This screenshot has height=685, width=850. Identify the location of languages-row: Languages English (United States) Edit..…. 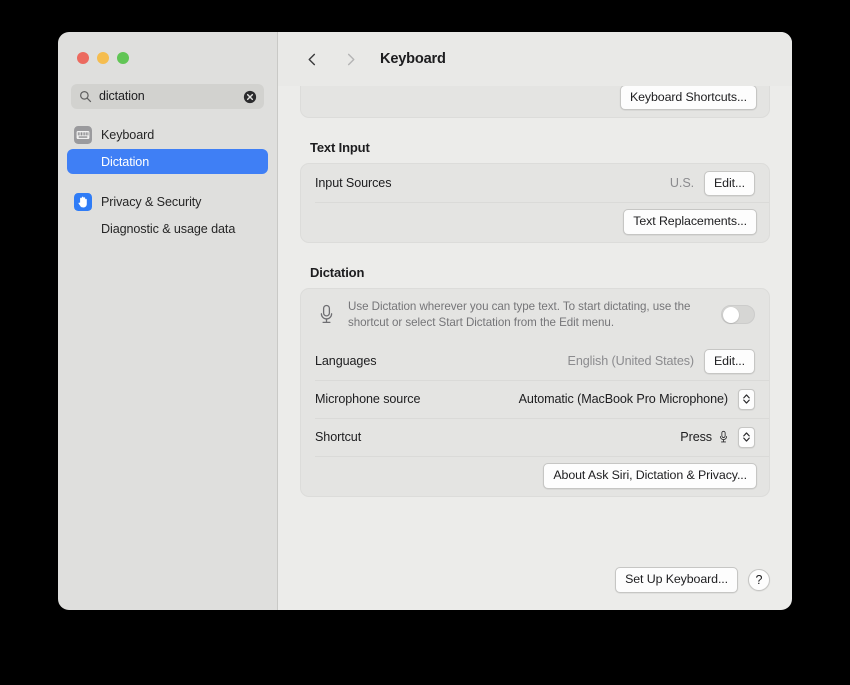
(535, 361).